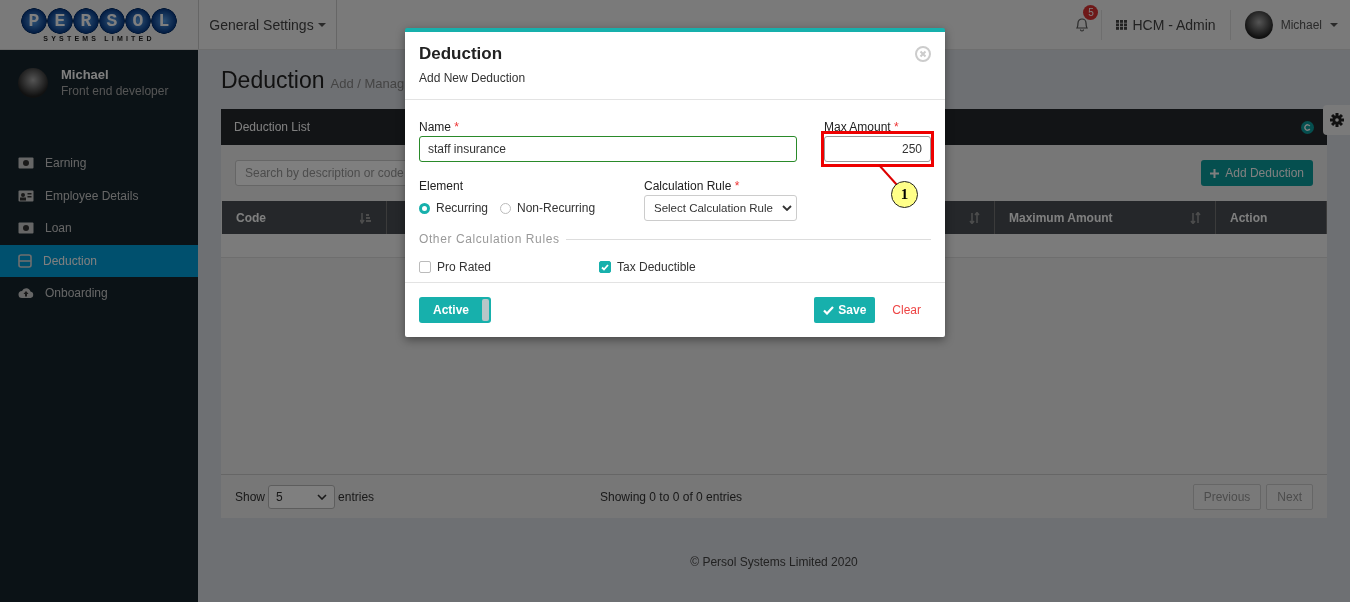  What do you see at coordinates (461, 54) in the screenshot?
I see `dialog-title: Deduction` at bounding box center [461, 54].